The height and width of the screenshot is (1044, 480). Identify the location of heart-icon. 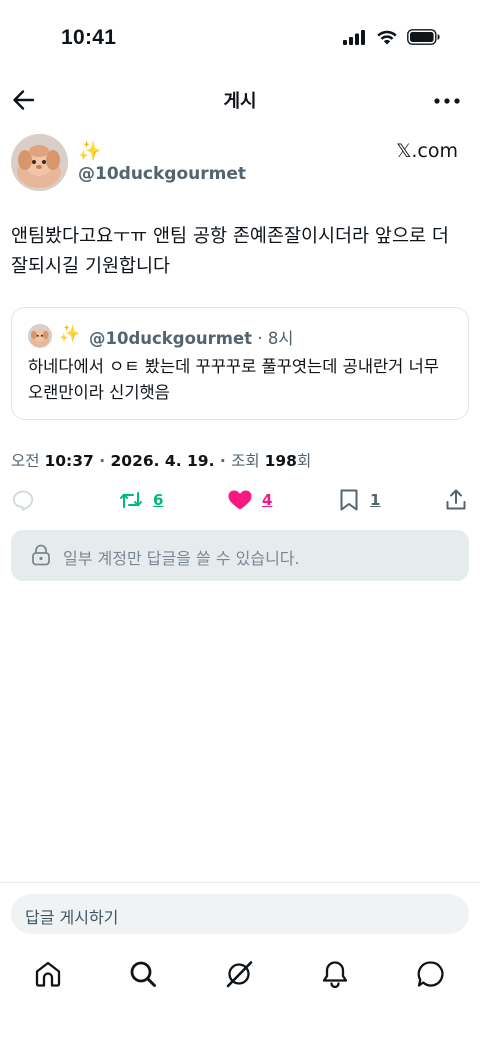
(240, 500).